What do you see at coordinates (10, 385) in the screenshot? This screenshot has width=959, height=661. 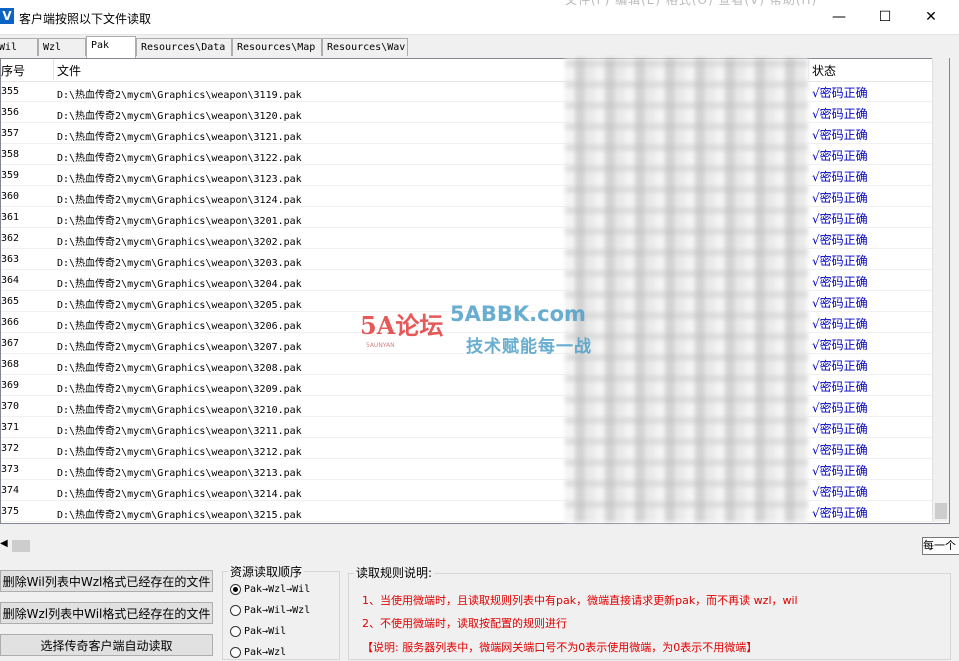 I see `row-number: 369` at bounding box center [10, 385].